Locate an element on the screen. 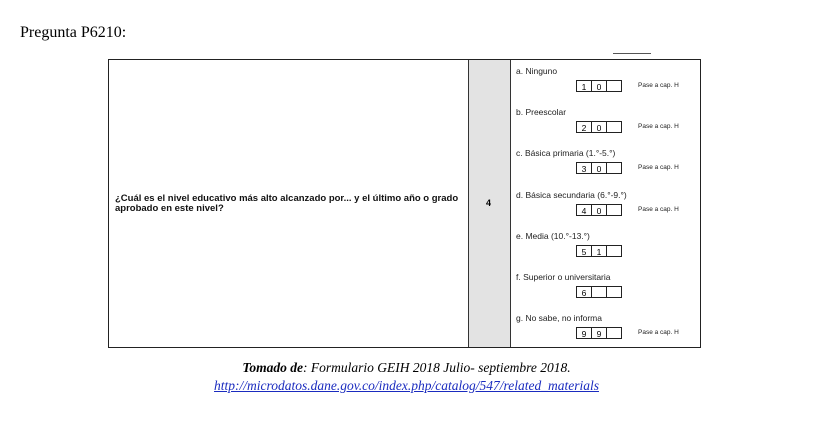  code-box: 4 is located at coordinates (584, 209).